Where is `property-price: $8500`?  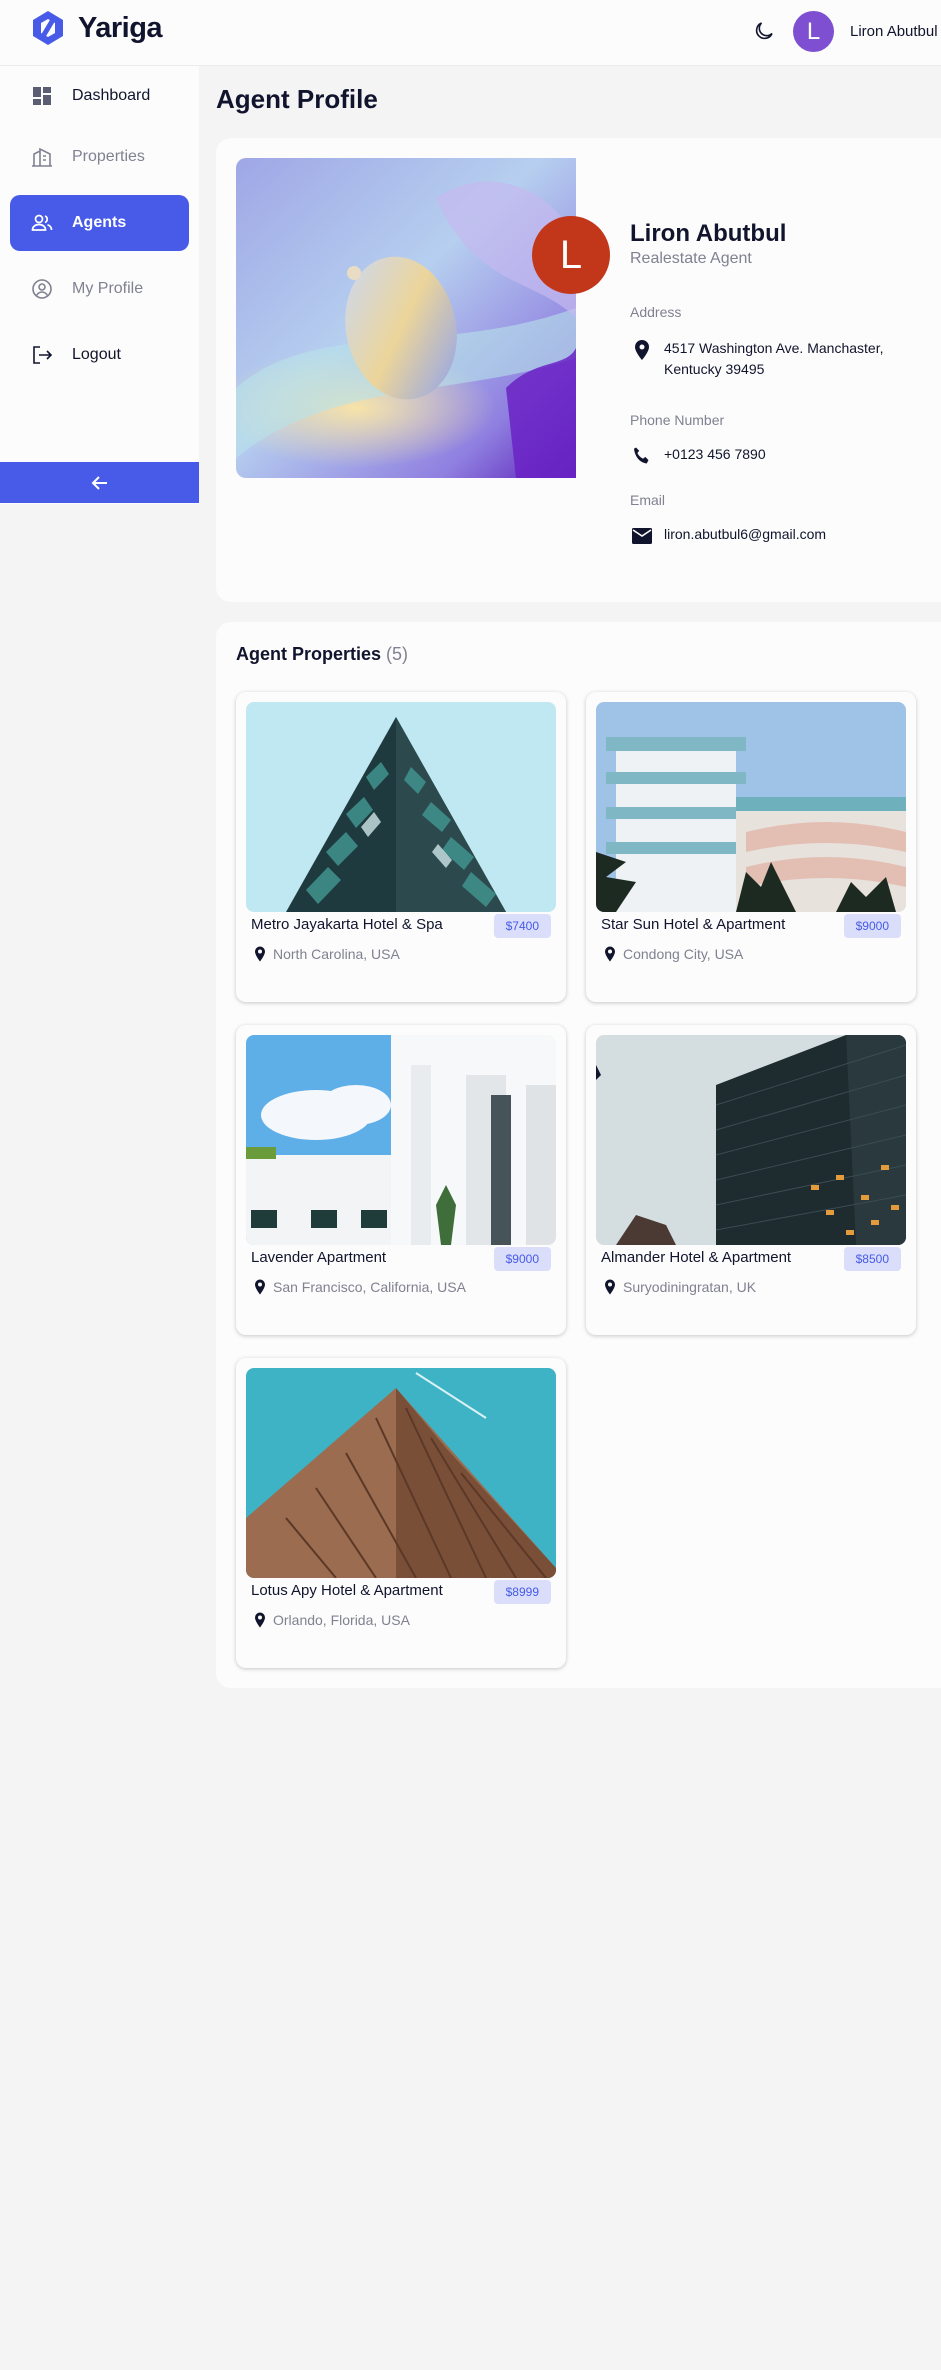 property-price: $8500 is located at coordinates (872, 1259).